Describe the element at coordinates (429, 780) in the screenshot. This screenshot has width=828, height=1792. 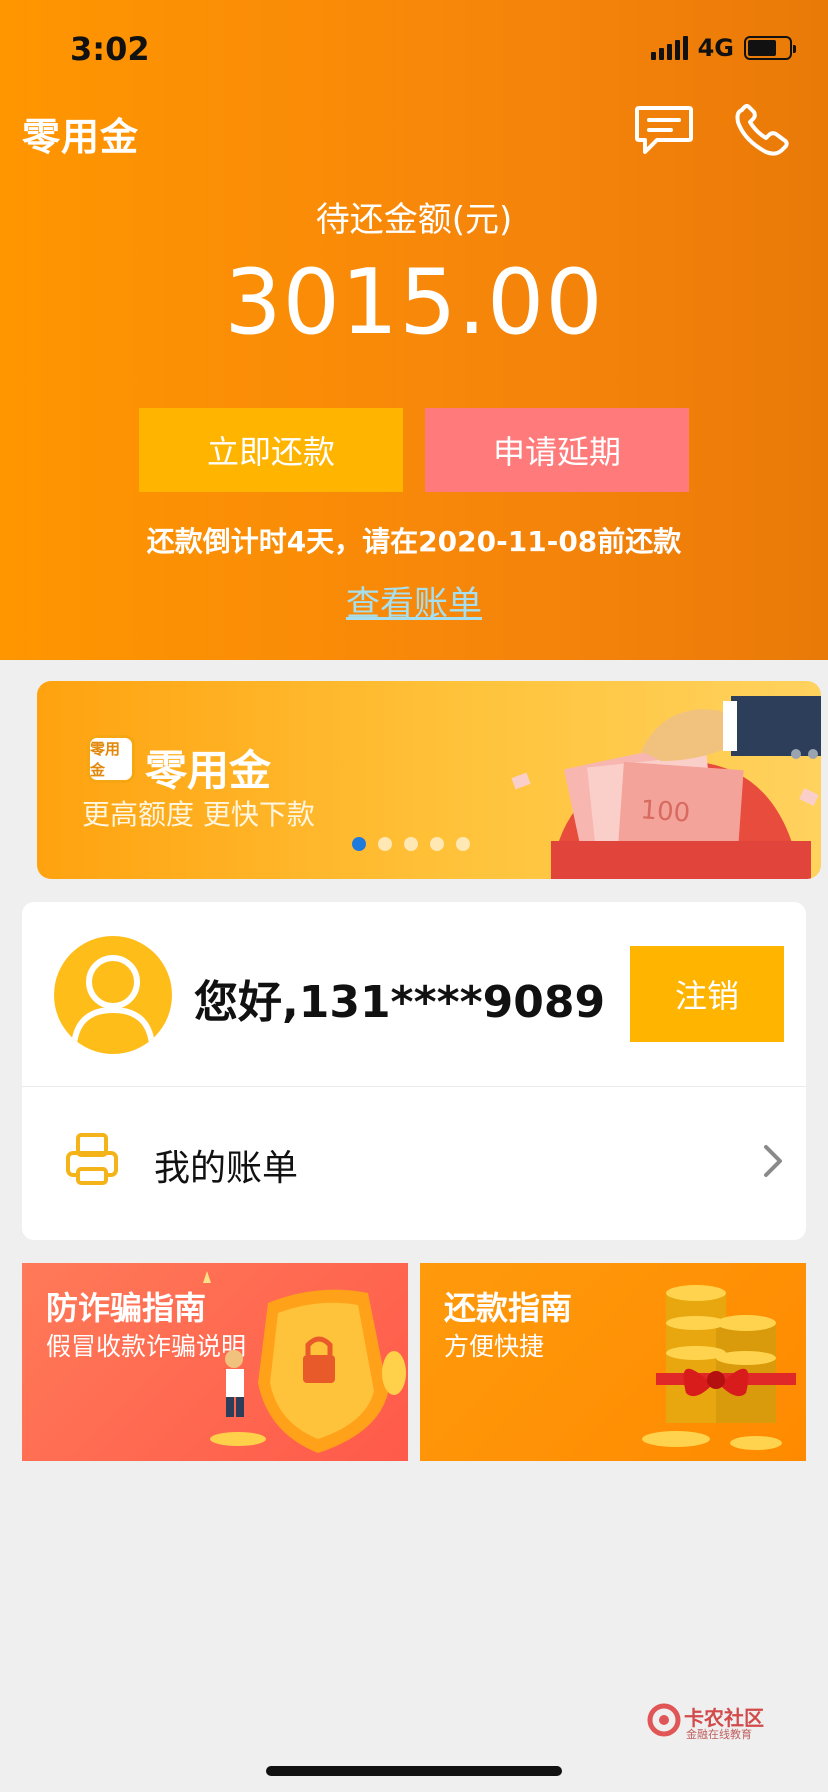
I see `promo-banner: 零用金 零用金 更高额度 更快下款 100` at that location.